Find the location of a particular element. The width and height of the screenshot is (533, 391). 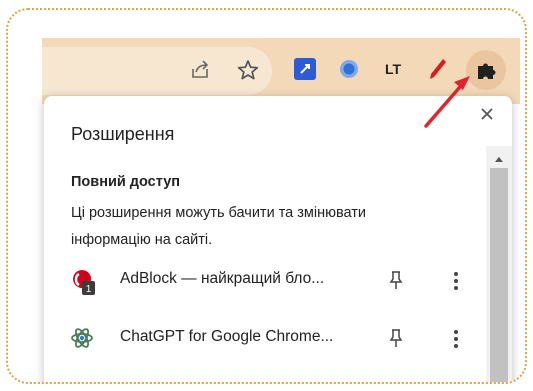

adblock-icon: 1 is located at coordinates (83, 282).